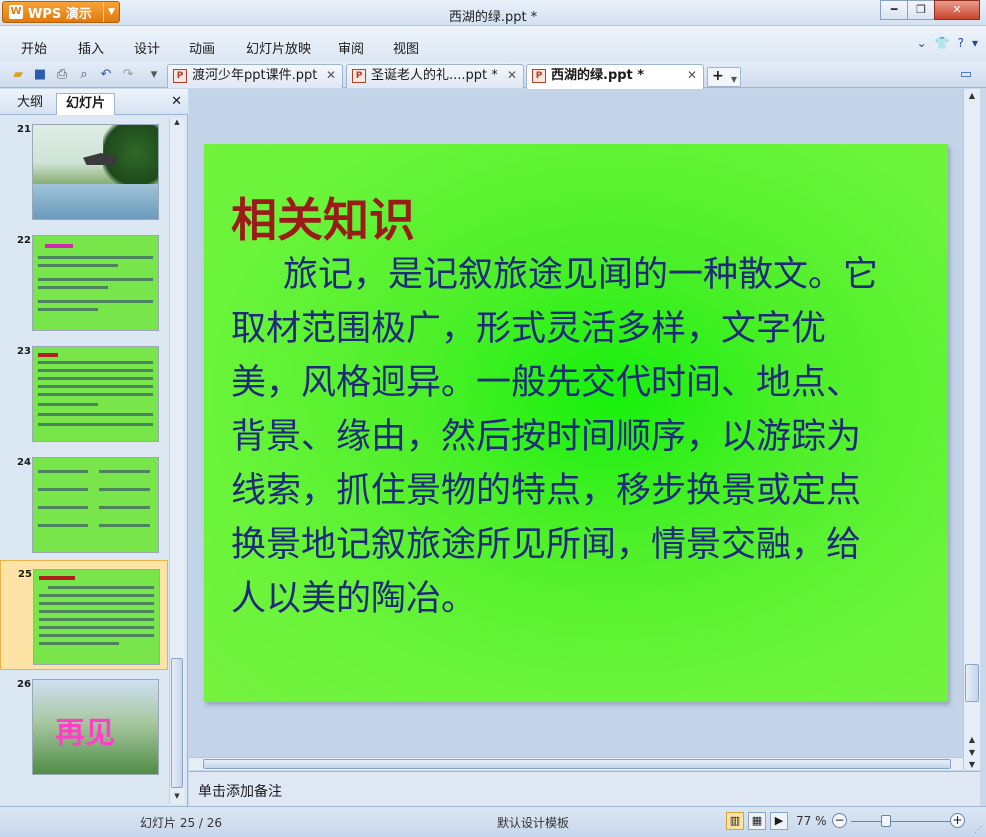 Image resolution: width=986 pixels, height=837 pixels. What do you see at coordinates (972, 764) in the screenshot?
I see `next-slide-icon: ▼` at bounding box center [972, 764].